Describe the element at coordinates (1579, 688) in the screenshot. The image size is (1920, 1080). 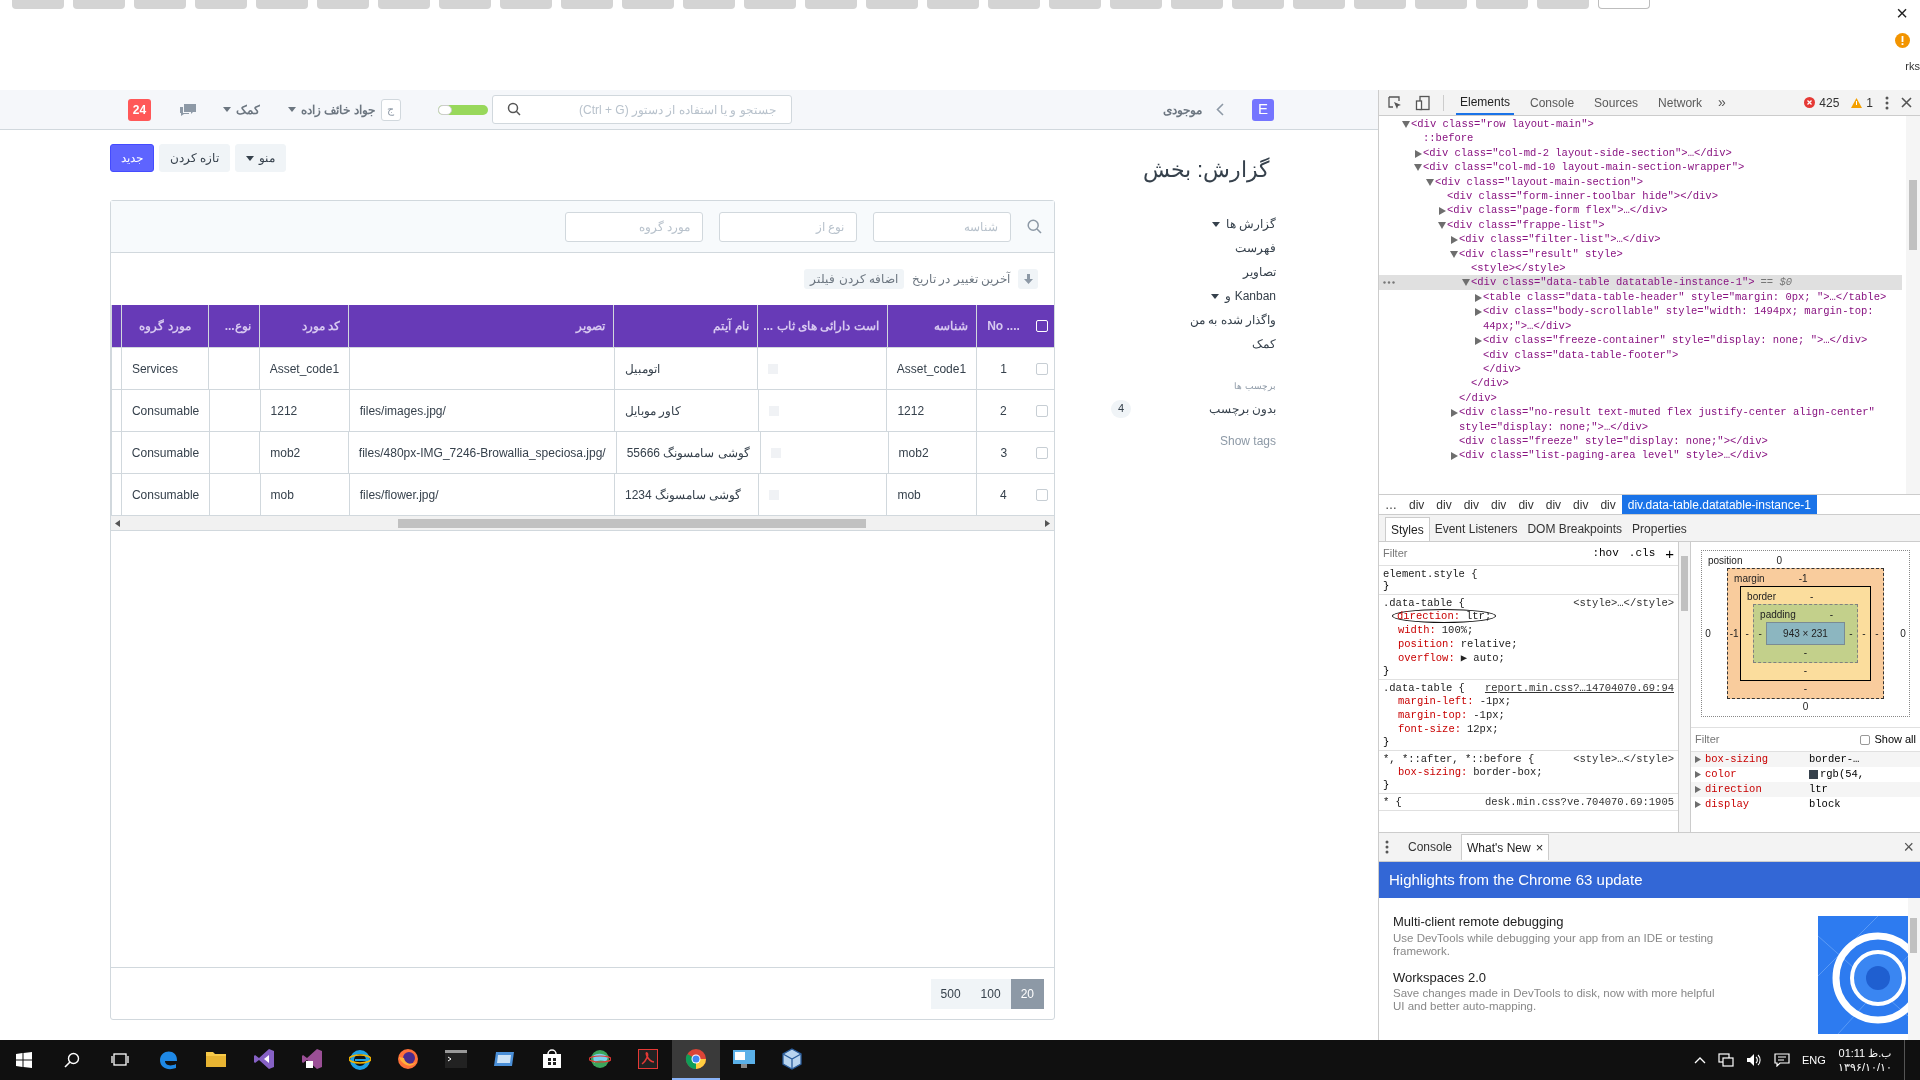
I see `css-source-link: report.min.css?…14704070.69:94` at that location.